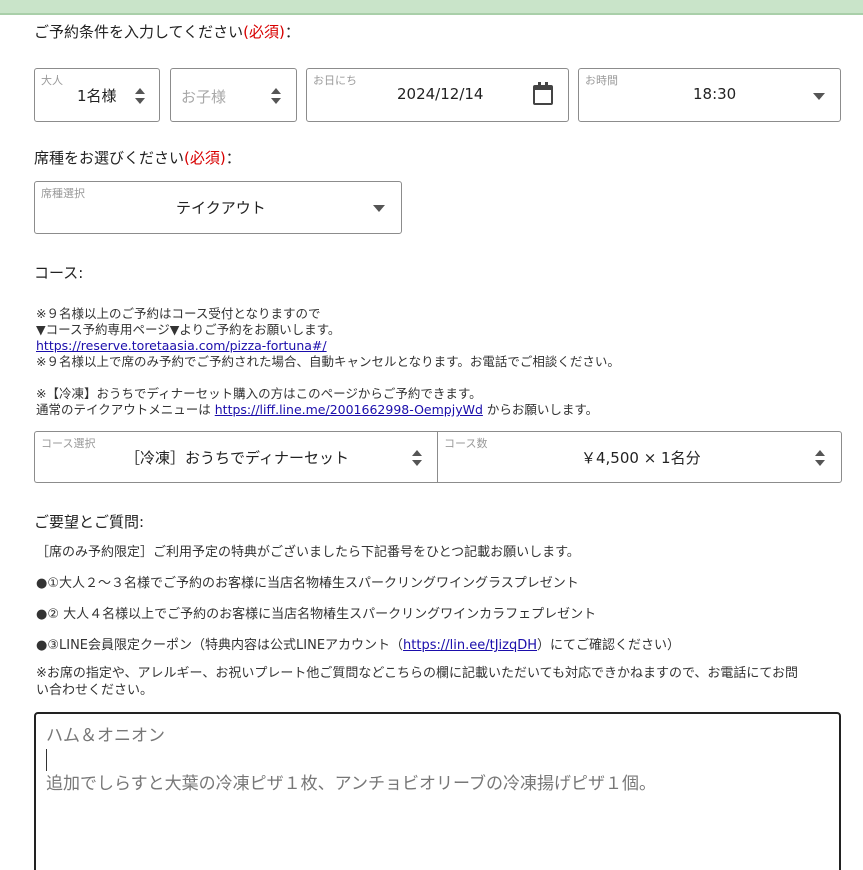 The height and width of the screenshot is (870, 863). I want to click on course-count-value: ￥4,500 × 1名分, so click(641, 458).